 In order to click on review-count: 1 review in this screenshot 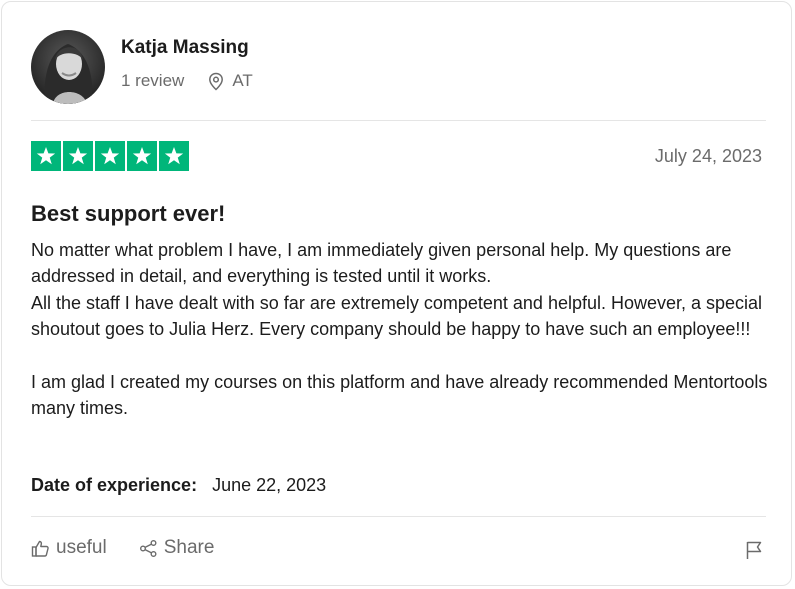, I will do `click(153, 80)`.